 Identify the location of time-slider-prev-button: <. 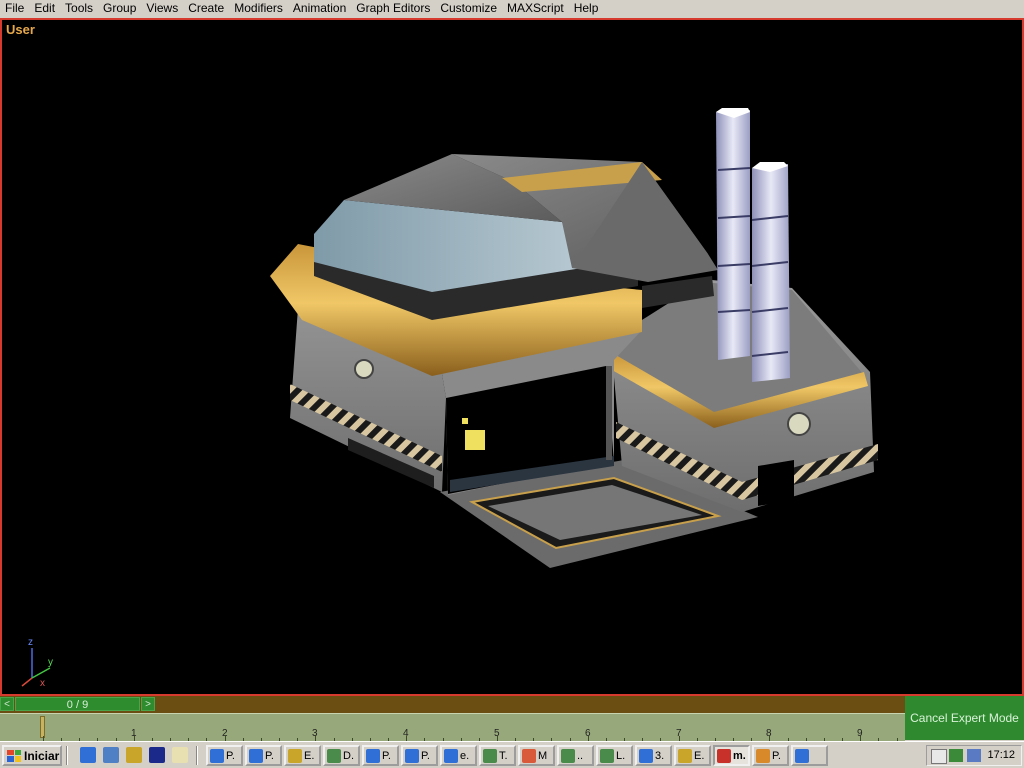
(7, 704).